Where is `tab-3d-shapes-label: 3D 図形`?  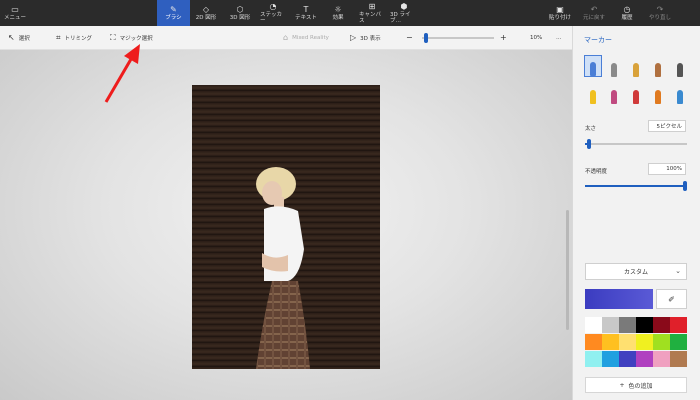
tab-3d-shapes-label: 3D 図形 is located at coordinates (240, 18).